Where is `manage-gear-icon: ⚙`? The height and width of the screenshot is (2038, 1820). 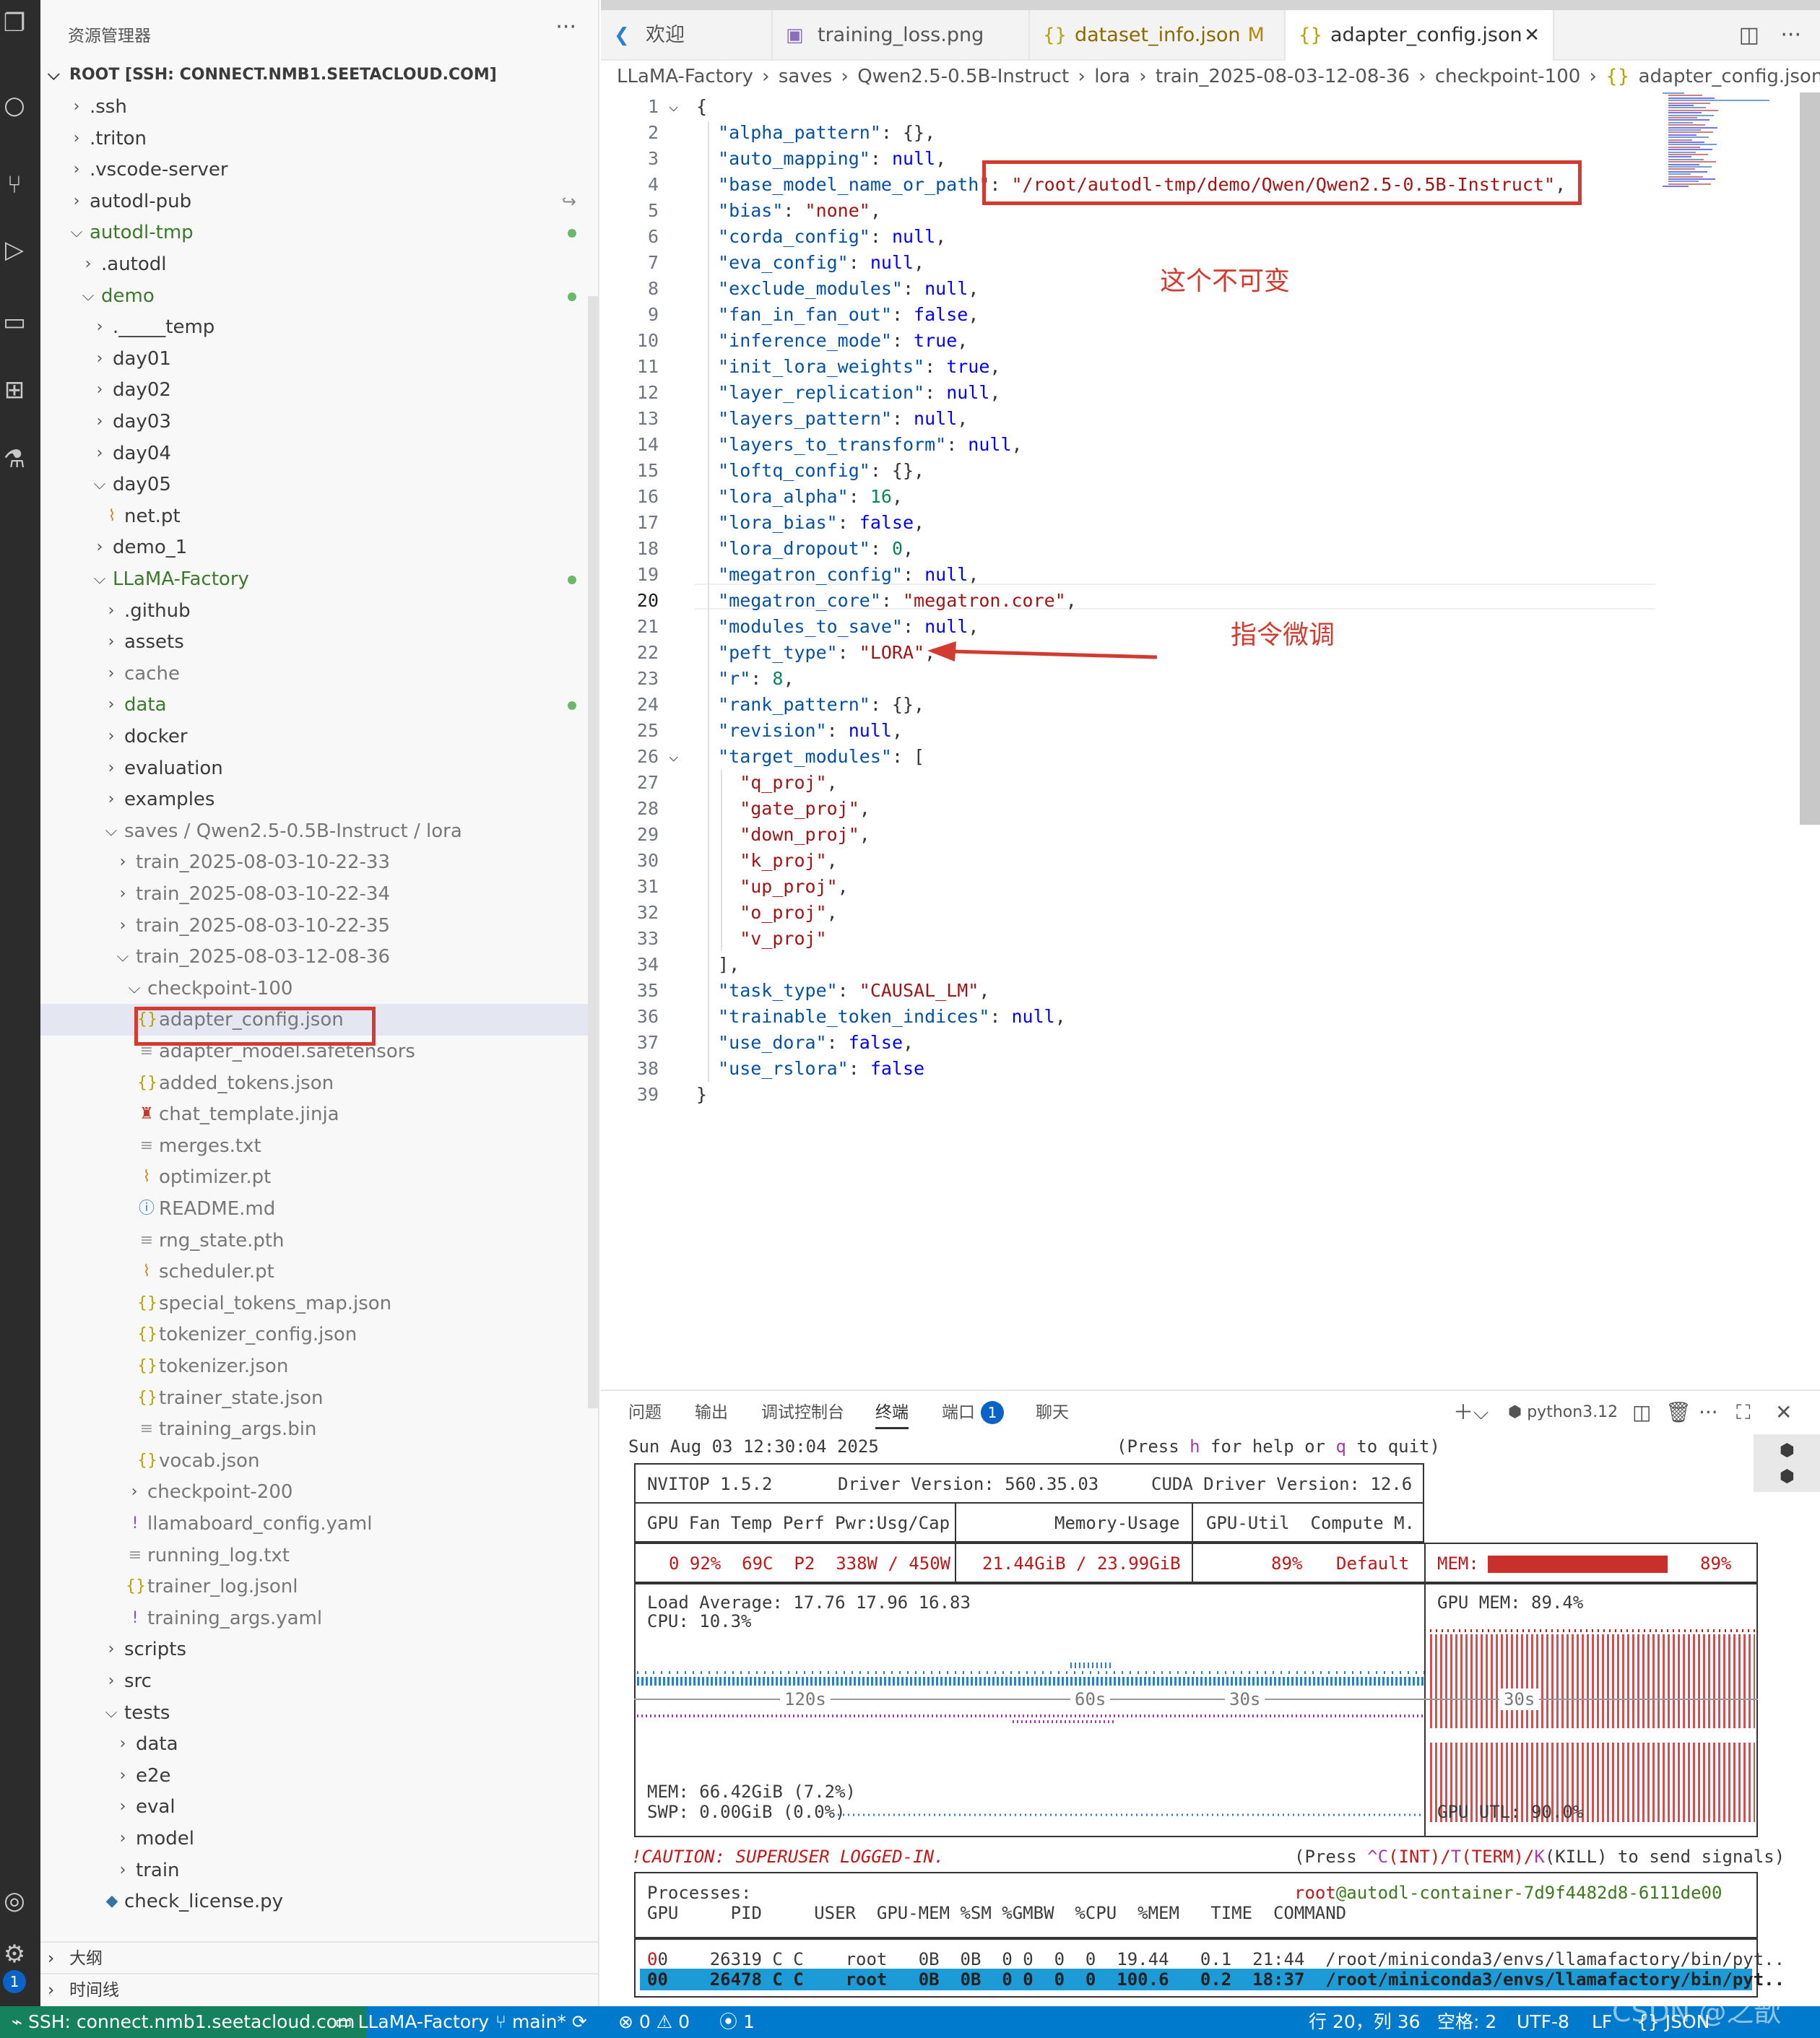
manage-gear-icon: ⚙ is located at coordinates (14, 1954).